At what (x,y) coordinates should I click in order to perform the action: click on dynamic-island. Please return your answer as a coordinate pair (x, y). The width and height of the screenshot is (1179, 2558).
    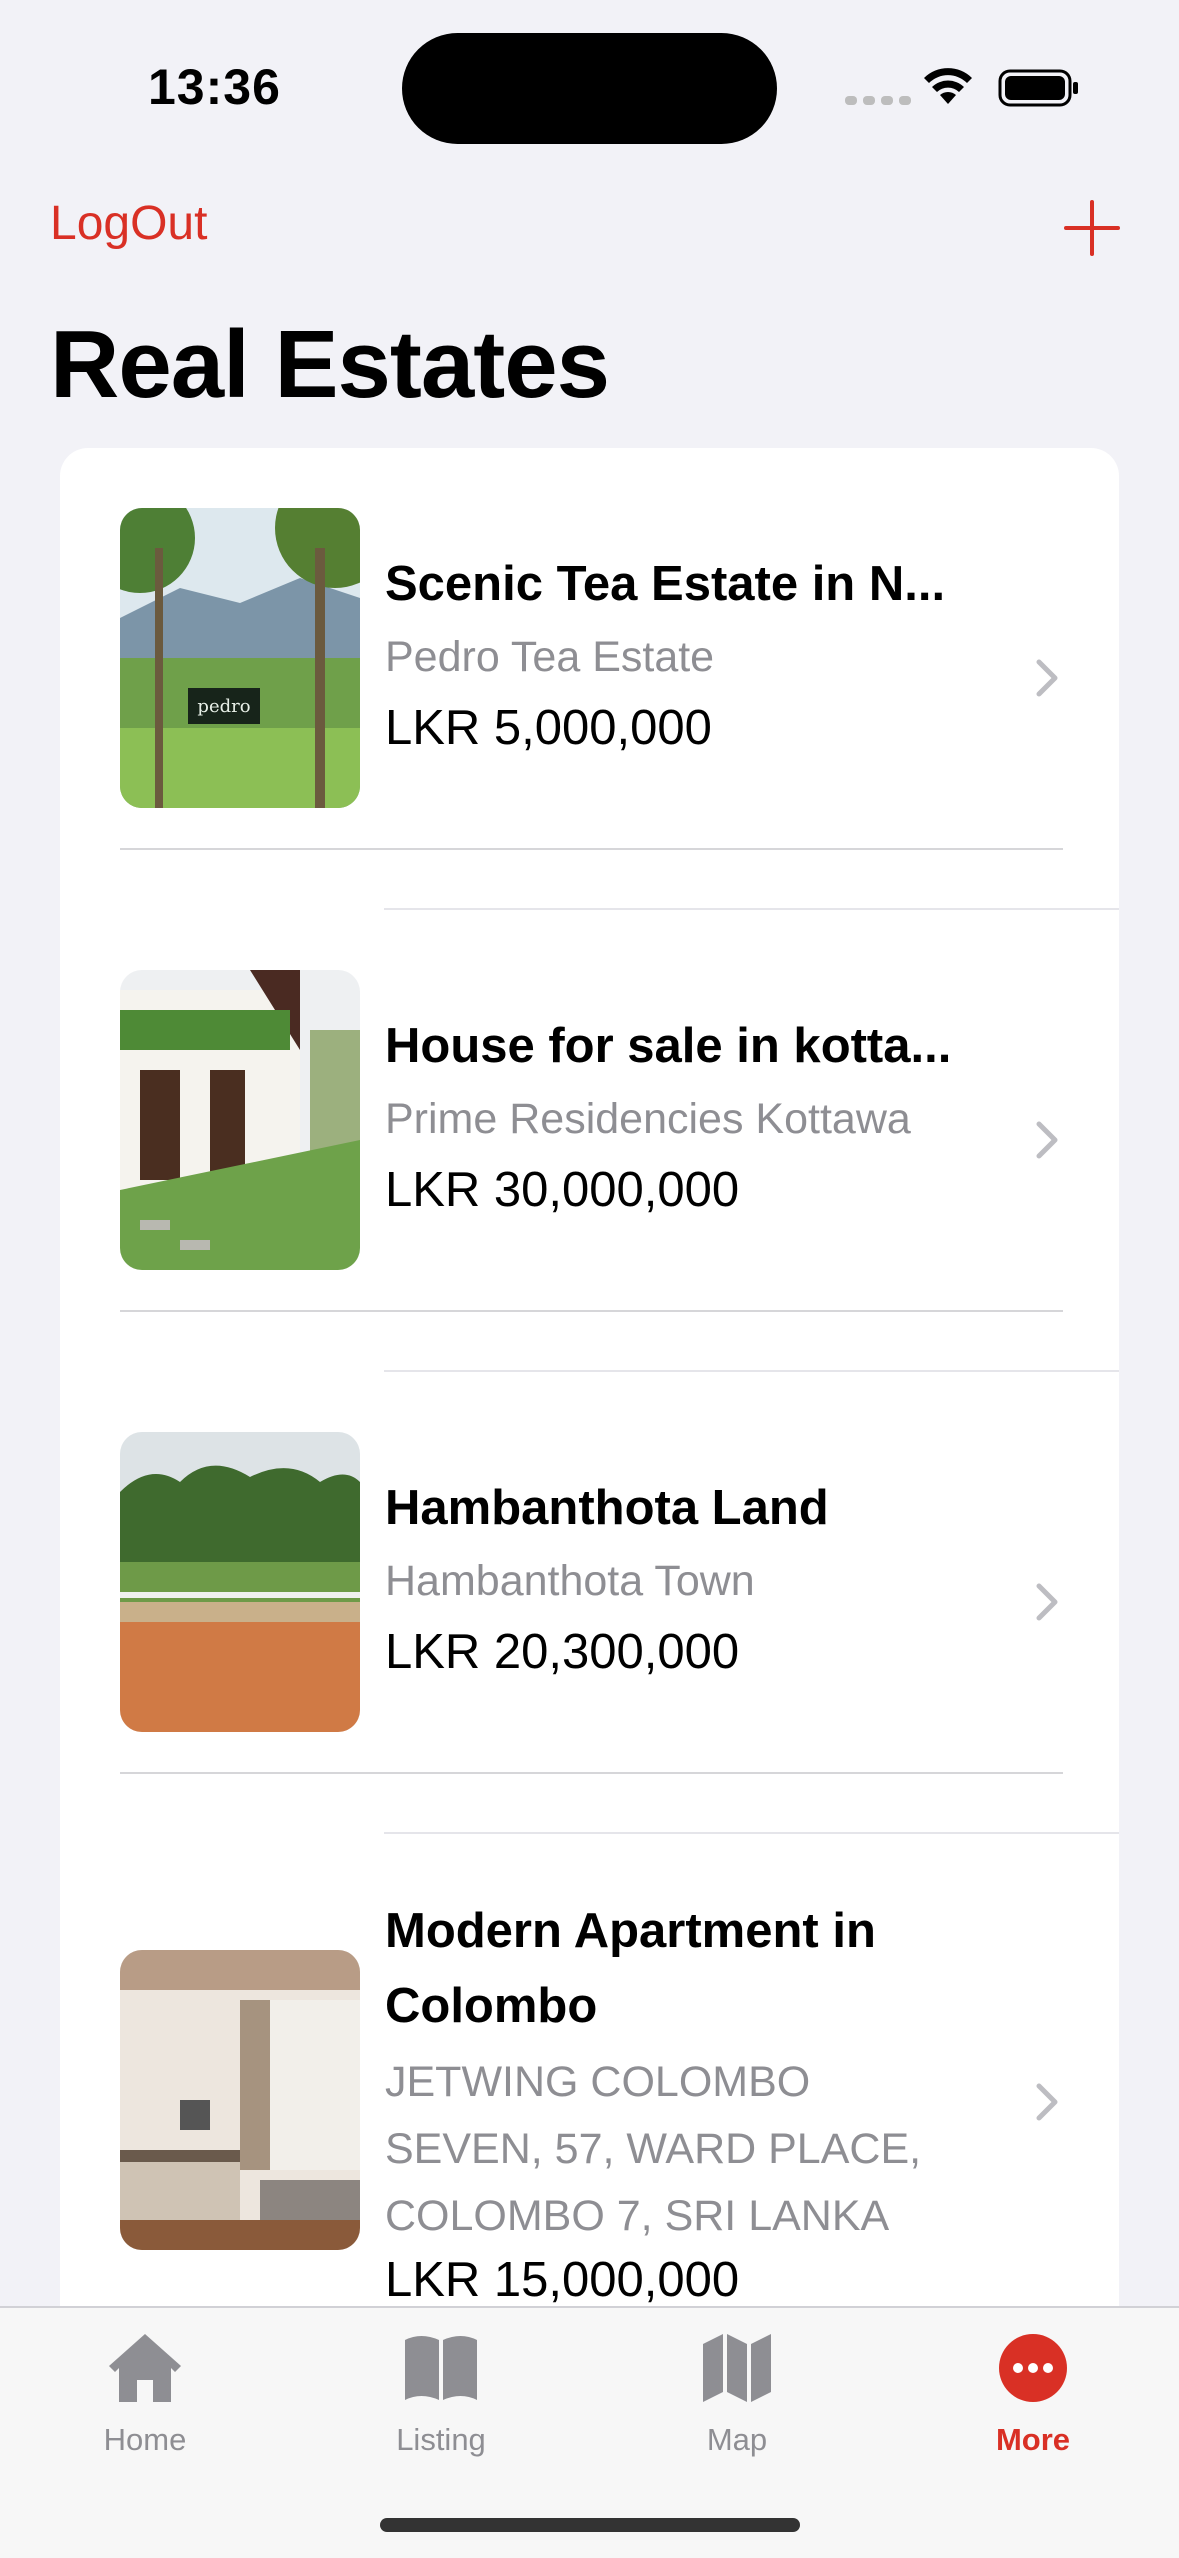
    Looking at the image, I should click on (589, 88).